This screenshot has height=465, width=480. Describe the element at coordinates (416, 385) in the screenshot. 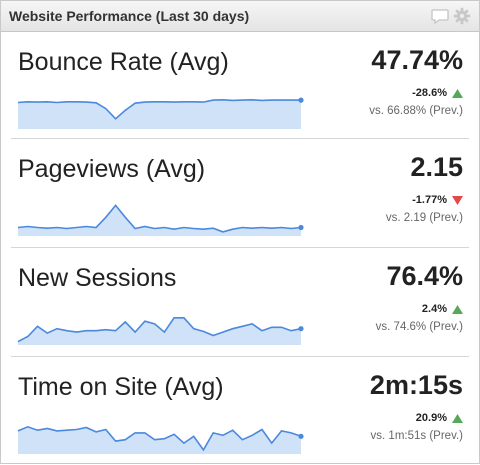

I see `metric-value: 2m:15s` at that location.